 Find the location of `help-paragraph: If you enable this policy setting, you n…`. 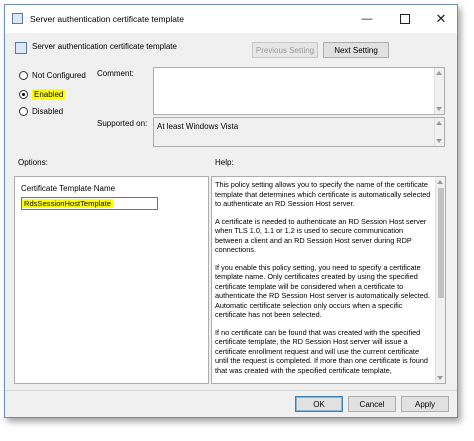

help-paragraph: If you enable this policy setting, you n… is located at coordinates (322, 291).